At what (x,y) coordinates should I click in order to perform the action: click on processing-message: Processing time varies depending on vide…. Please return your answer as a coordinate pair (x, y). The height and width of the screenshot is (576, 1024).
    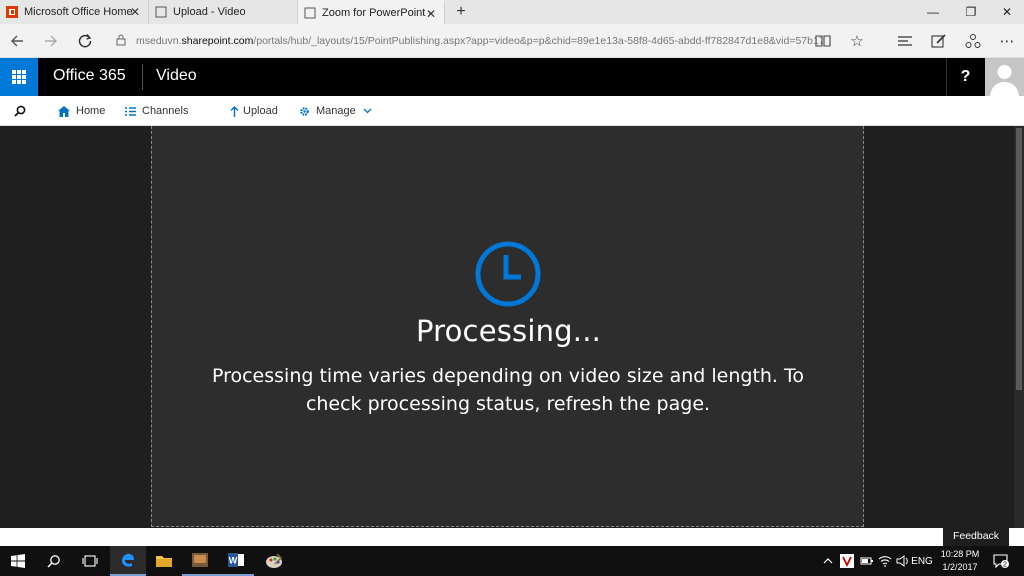
    Looking at the image, I should click on (508, 390).